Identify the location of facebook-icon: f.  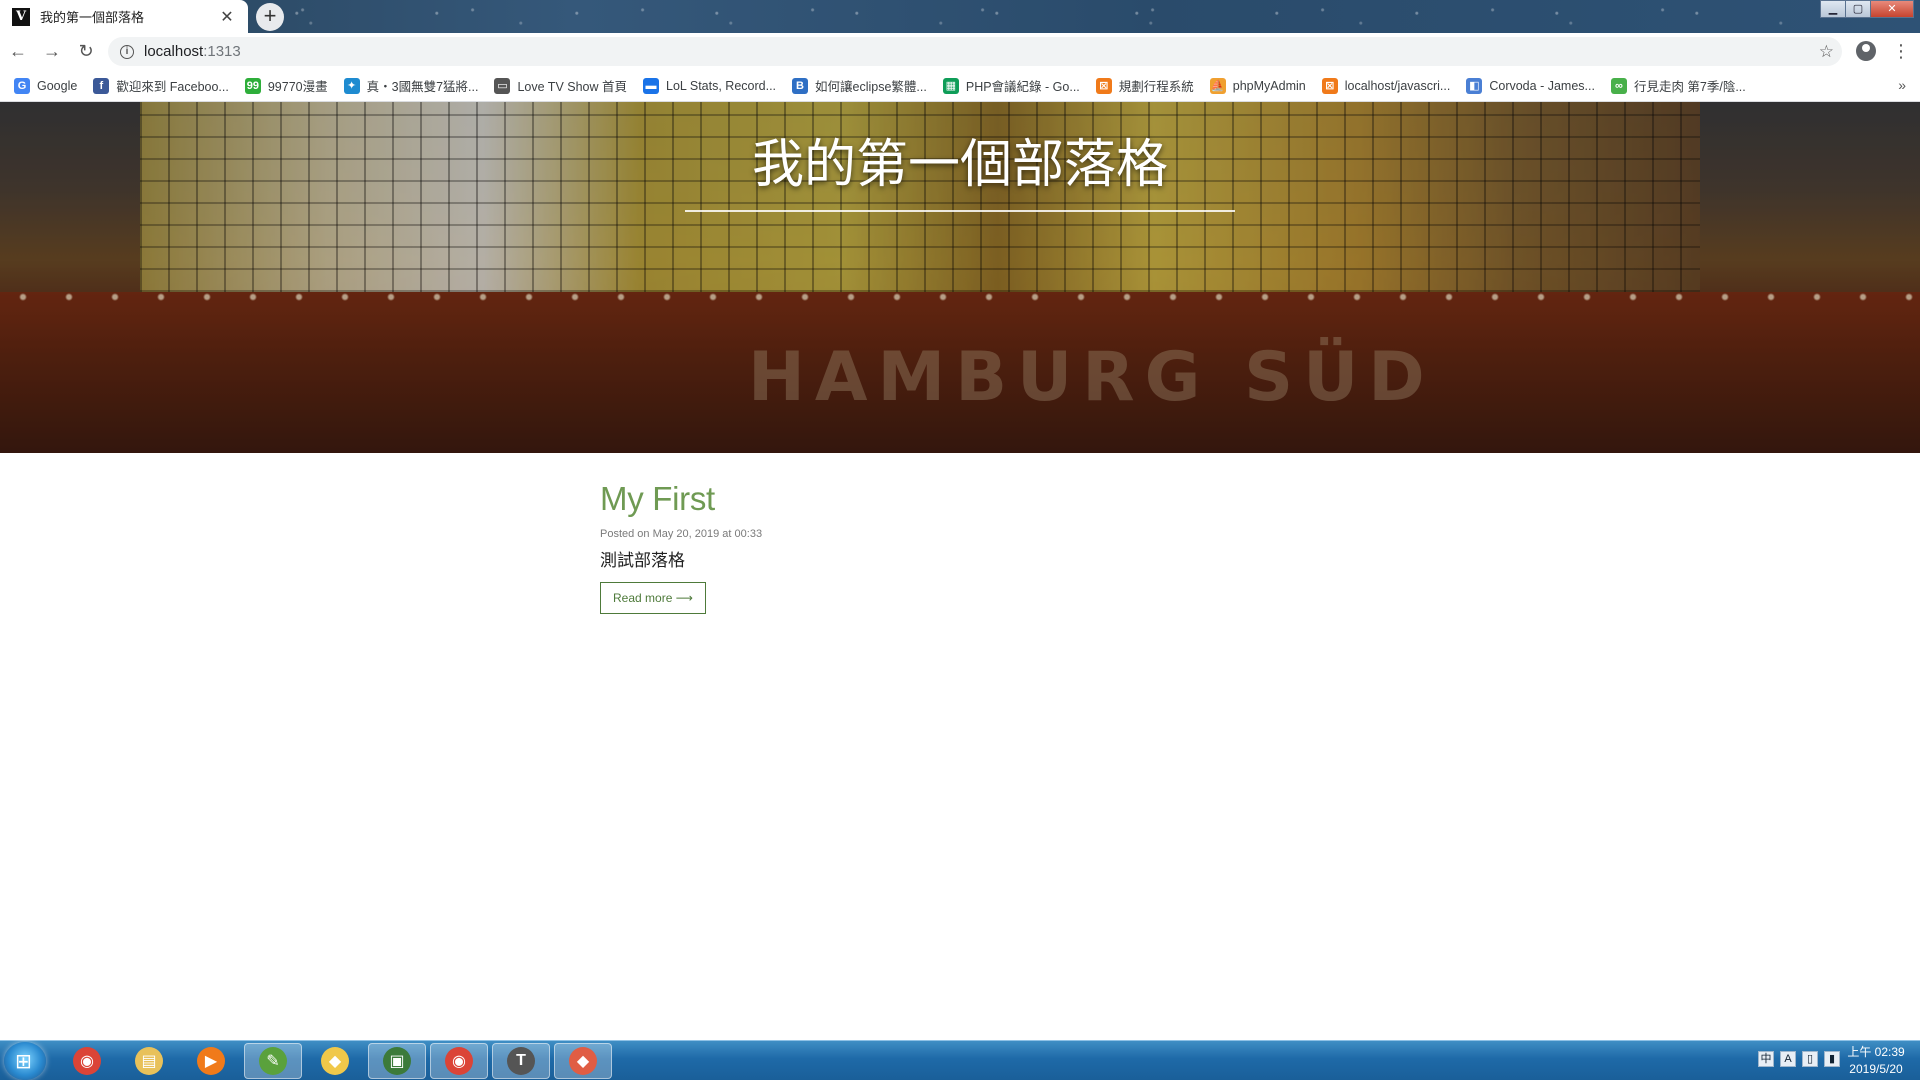
(101, 85).